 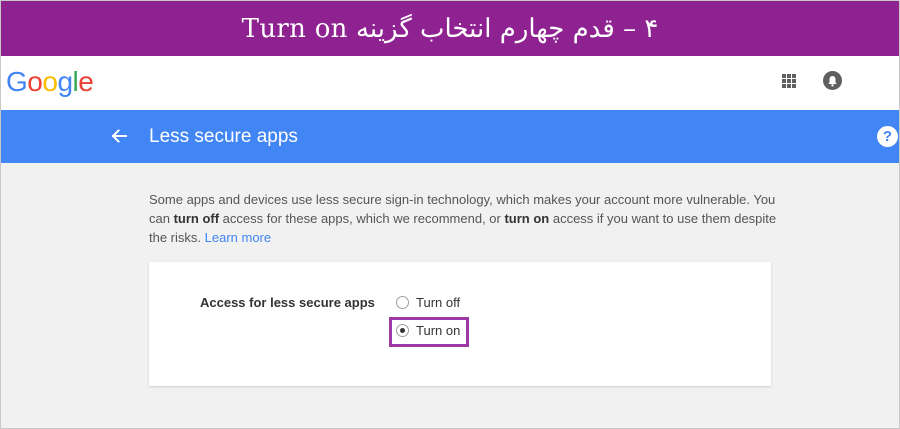 What do you see at coordinates (832, 80) in the screenshot?
I see `bell-icon` at bounding box center [832, 80].